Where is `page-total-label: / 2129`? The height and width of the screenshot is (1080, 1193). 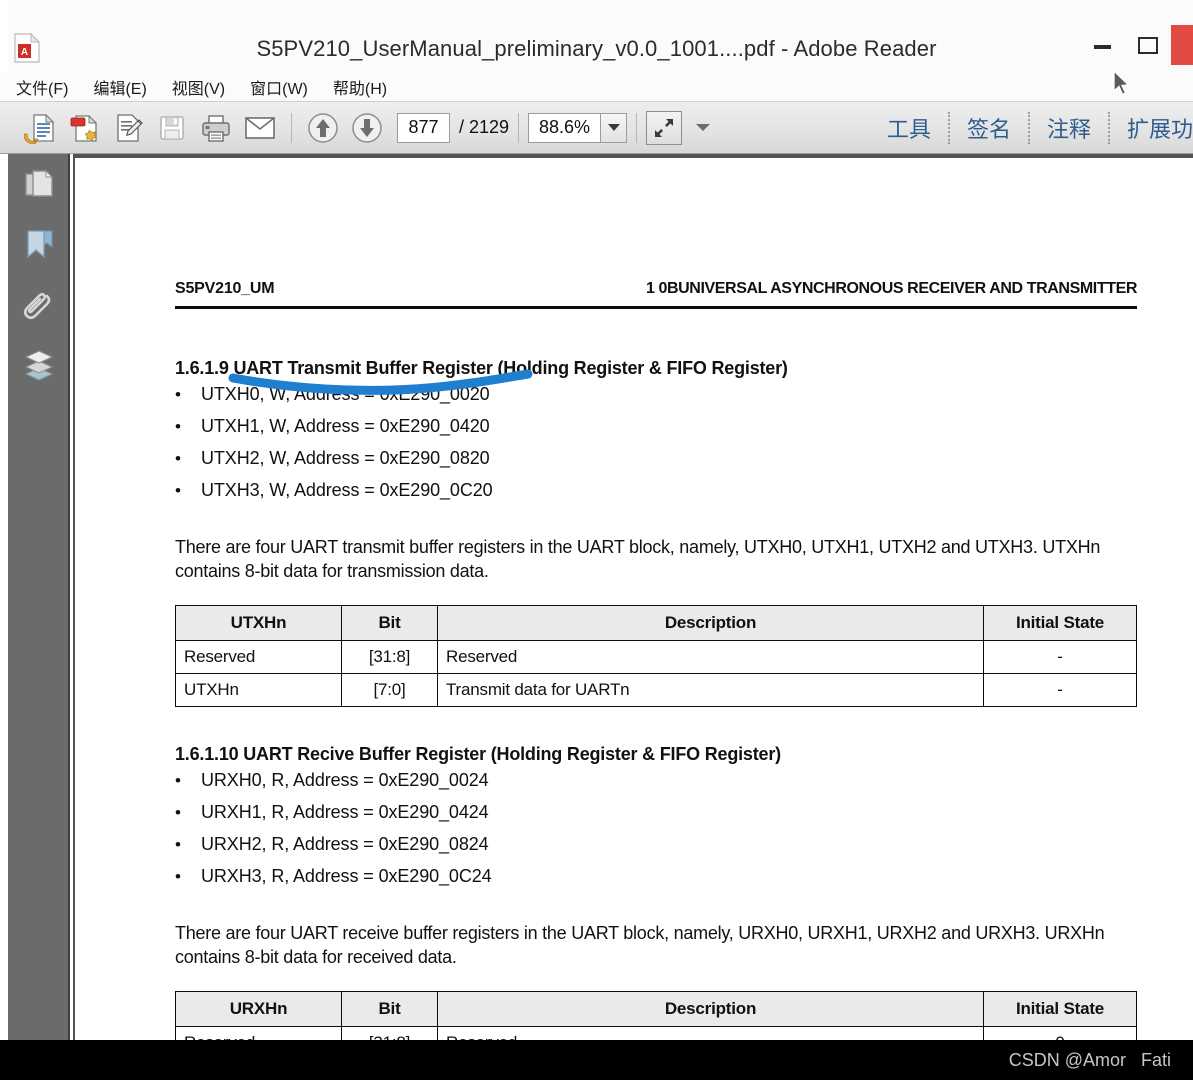 page-total-label: / 2129 is located at coordinates (484, 127).